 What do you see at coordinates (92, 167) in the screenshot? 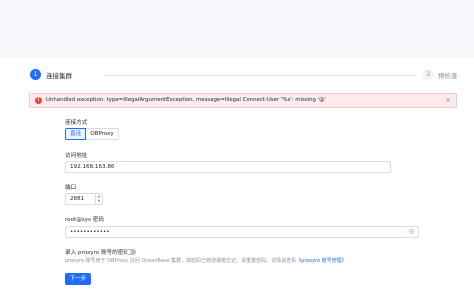
I see `address-value: 192.168.163.86` at bounding box center [92, 167].